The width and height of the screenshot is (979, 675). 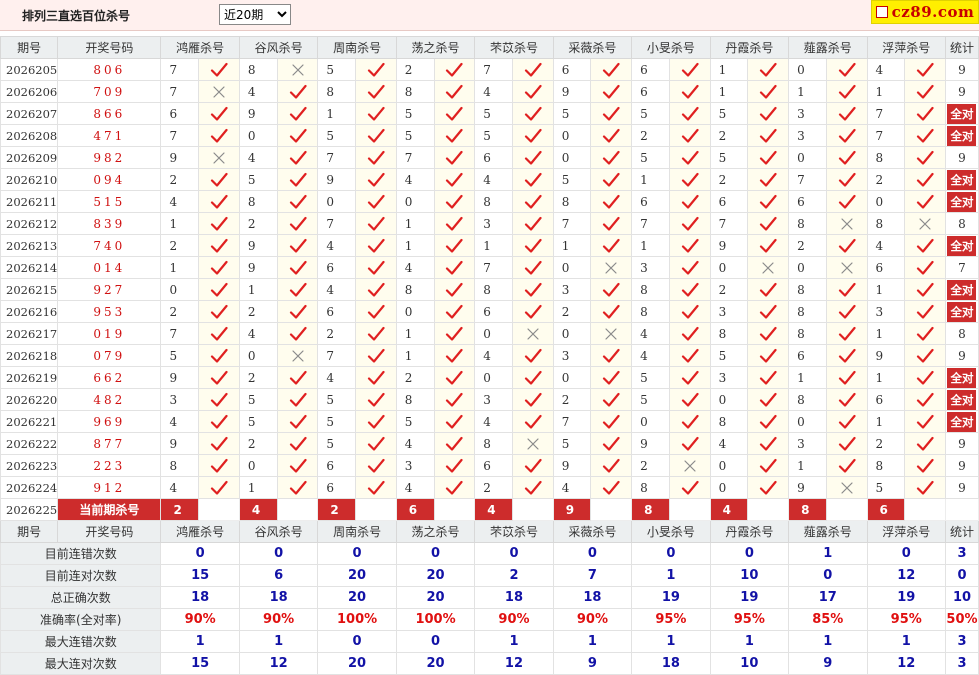 What do you see at coordinates (494, 399) in the screenshot?
I see `kill-number-cell: 3` at bounding box center [494, 399].